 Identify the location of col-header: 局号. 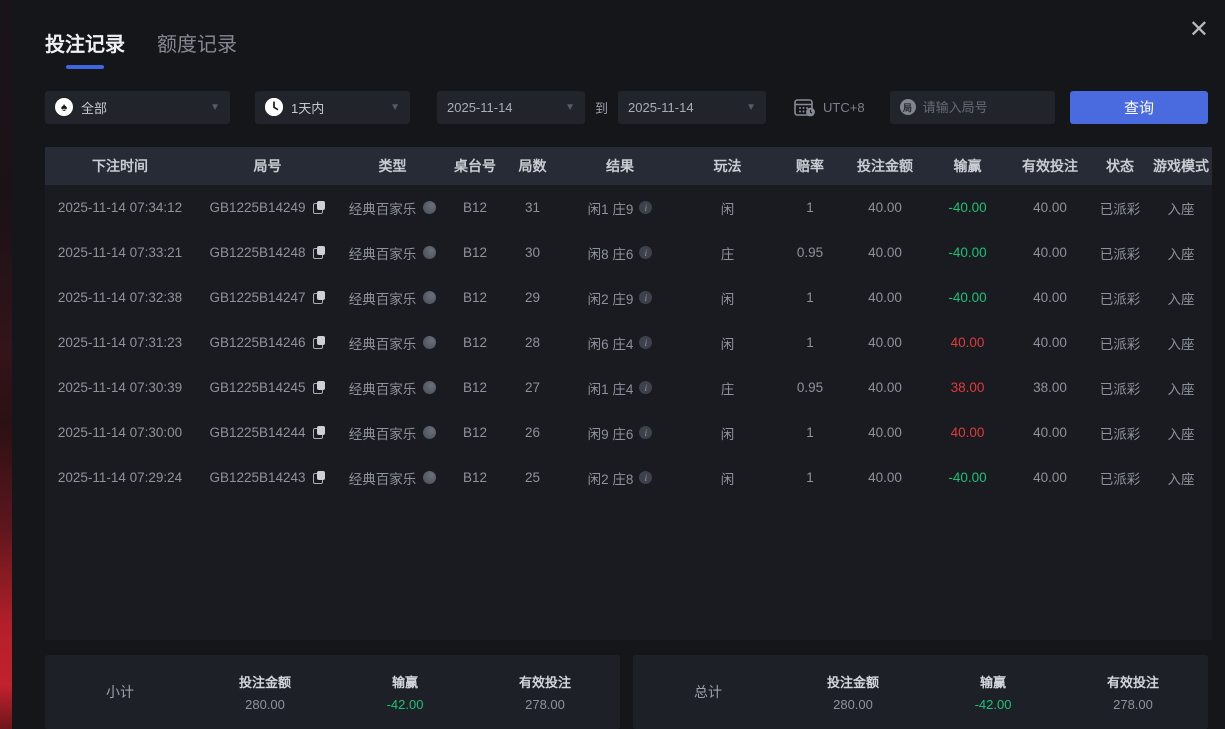
(267, 166).